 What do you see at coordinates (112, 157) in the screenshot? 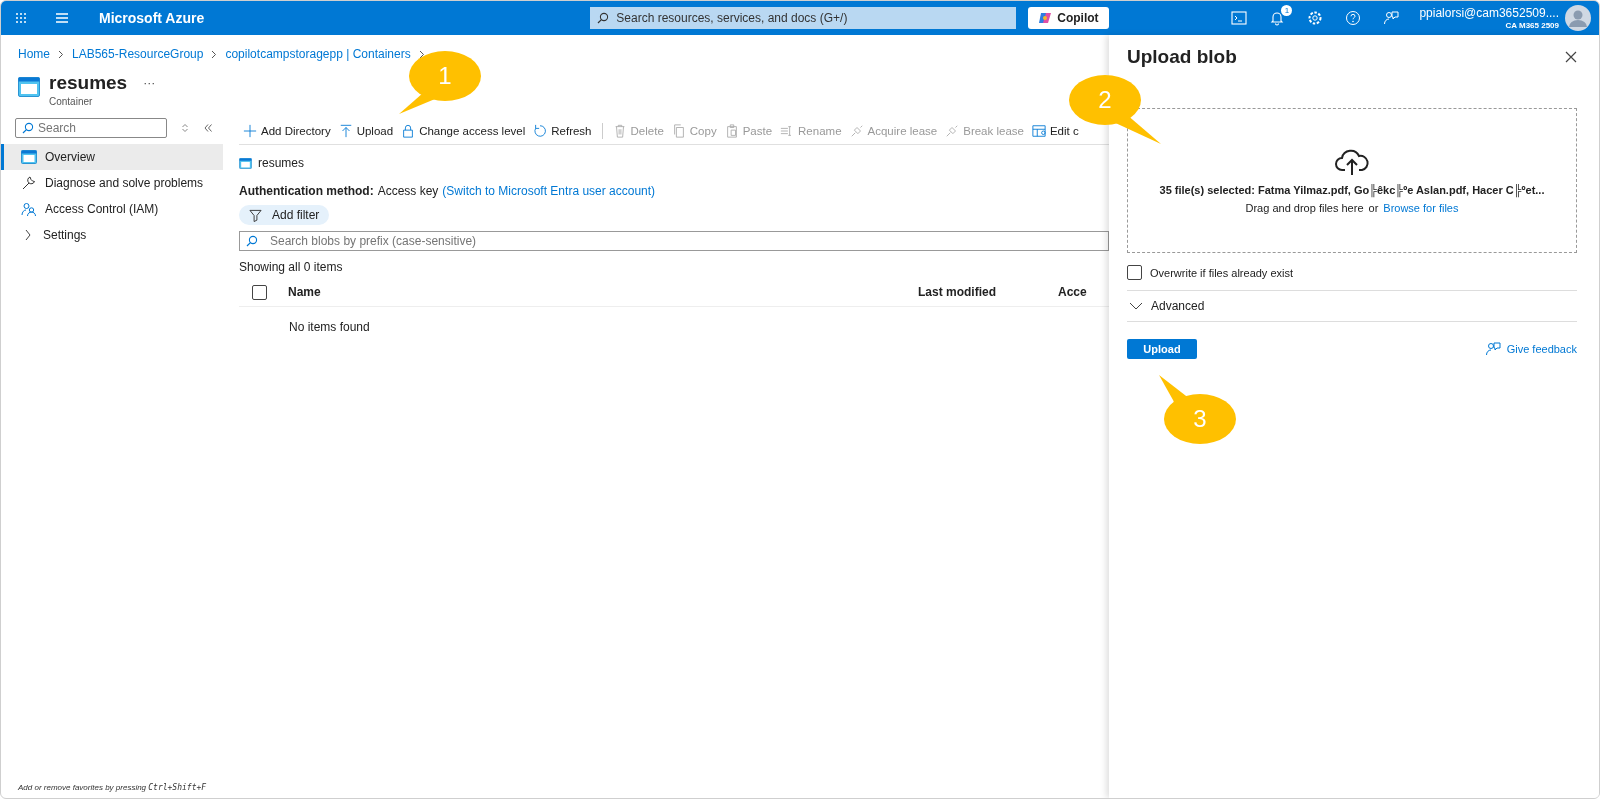
I see `sidebar-item: Overview` at bounding box center [112, 157].